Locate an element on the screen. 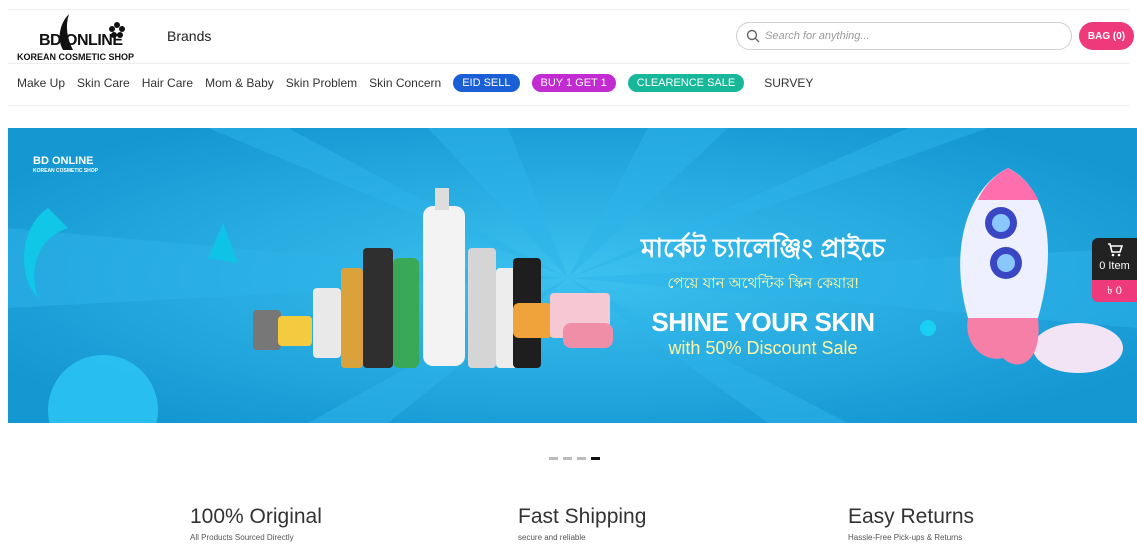 This screenshot has height=544, width=1137. feature-title: 100% Original is located at coordinates (256, 516).